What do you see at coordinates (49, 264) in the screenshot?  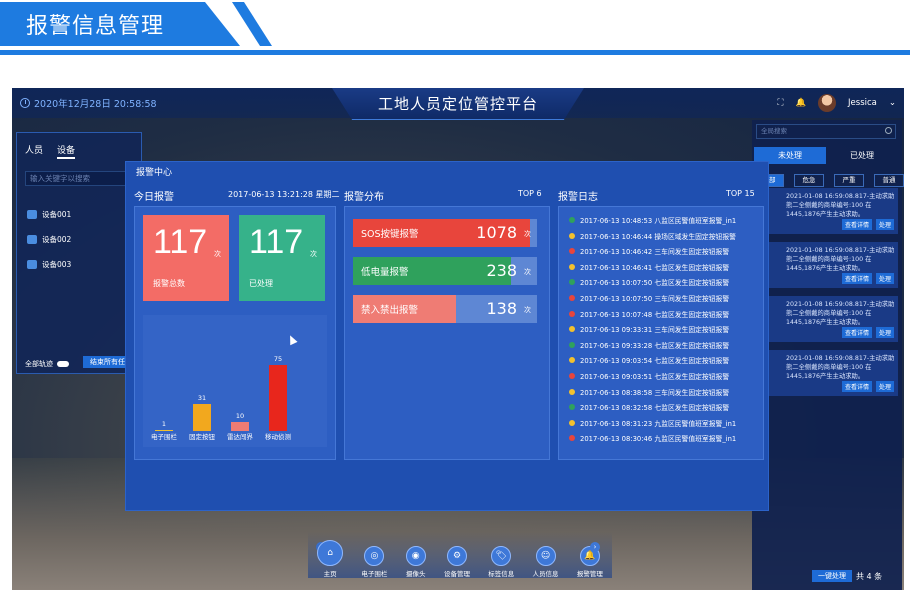 I see `device-item: 设备003` at bounding box center [49, 264].